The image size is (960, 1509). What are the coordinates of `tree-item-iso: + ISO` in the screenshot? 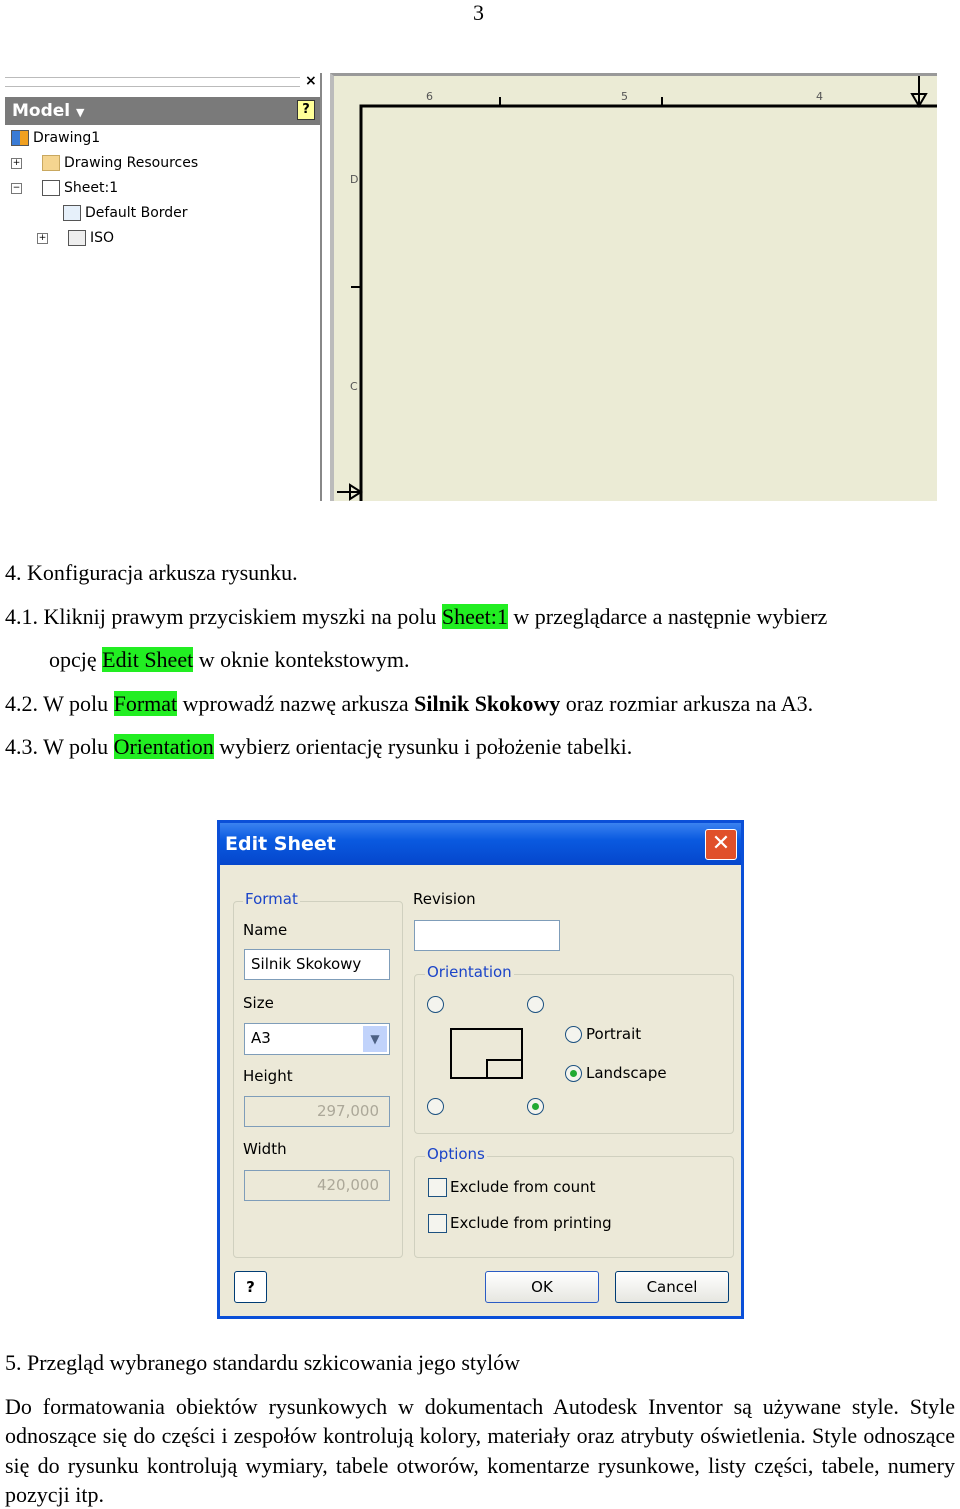 It's located at (104, 238).